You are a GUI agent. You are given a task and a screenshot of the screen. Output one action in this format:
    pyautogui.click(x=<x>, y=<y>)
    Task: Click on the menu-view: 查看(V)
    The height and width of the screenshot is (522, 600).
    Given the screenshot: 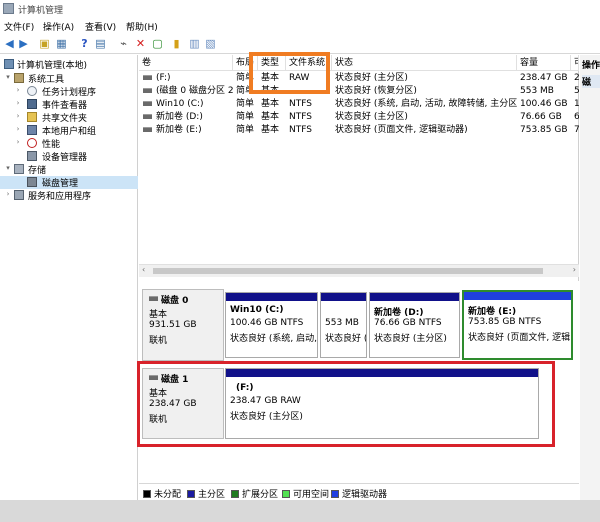 What is the action you would take?
    pyautogui.click(x=100, y=26)
    